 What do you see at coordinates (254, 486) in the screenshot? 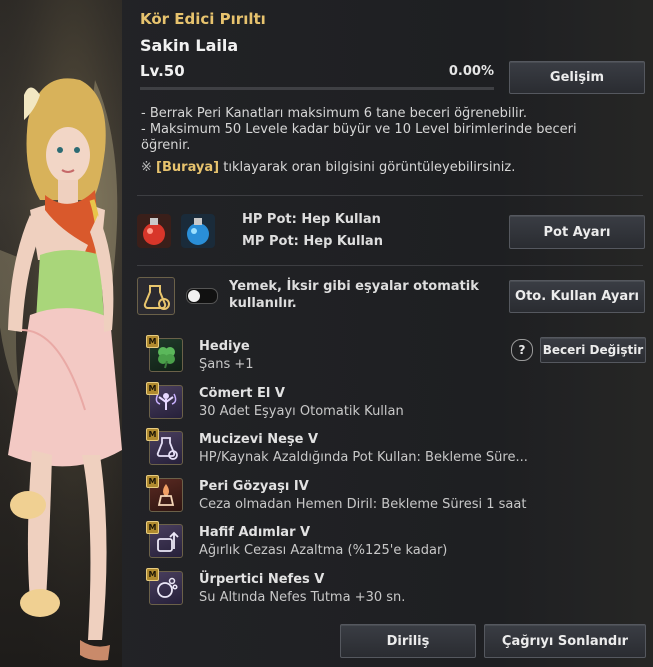
I see `skill-name: Peri Gözyaşı IV` at bounding box center [254, 486].